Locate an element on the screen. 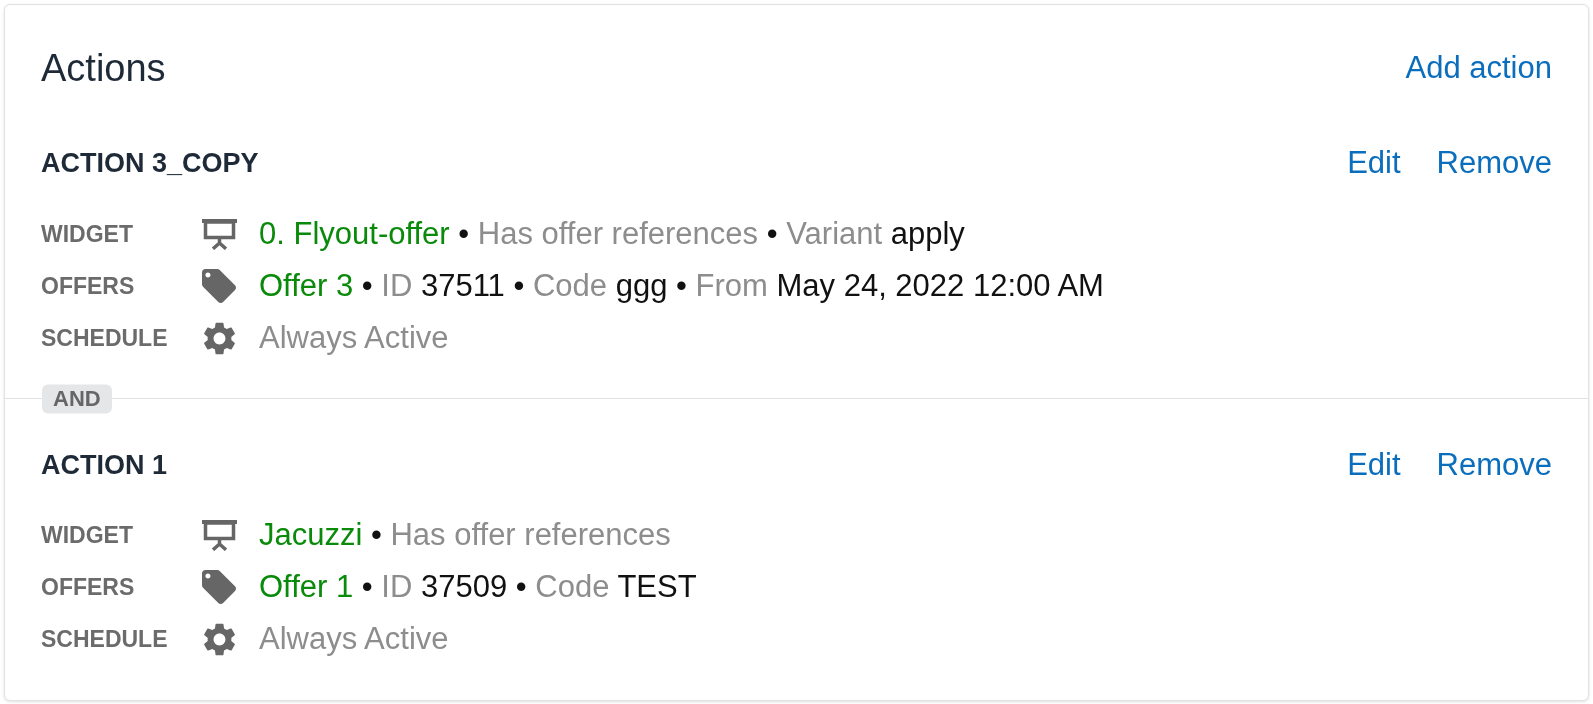  card-title: Actions is located at coordinates (103, 68).